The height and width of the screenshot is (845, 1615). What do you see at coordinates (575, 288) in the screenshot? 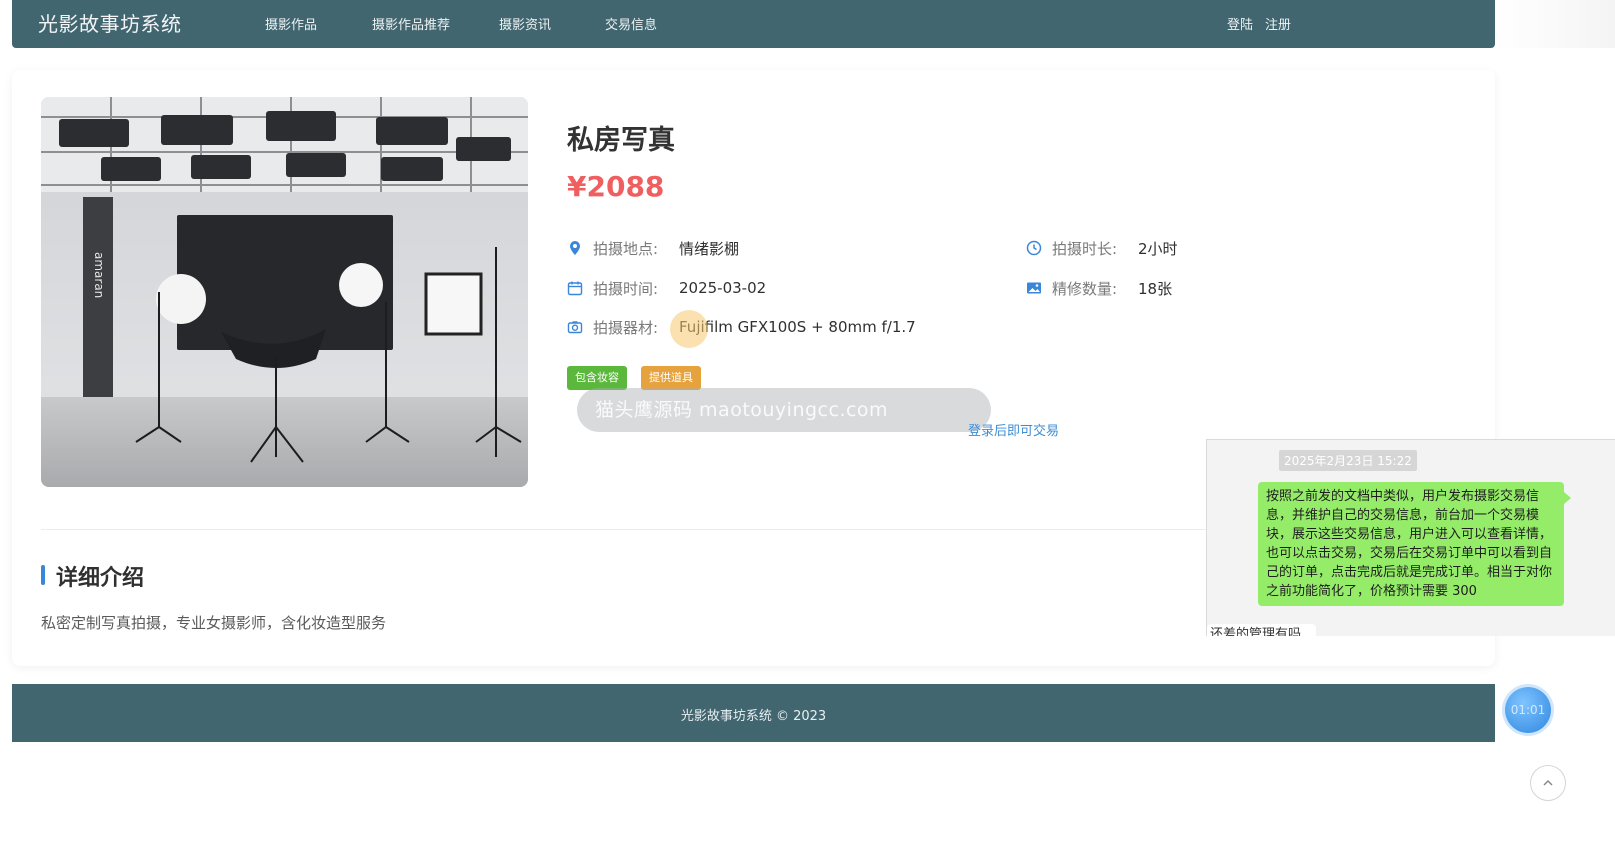
I see `calendar-icon` at bounding box center [575, 288].